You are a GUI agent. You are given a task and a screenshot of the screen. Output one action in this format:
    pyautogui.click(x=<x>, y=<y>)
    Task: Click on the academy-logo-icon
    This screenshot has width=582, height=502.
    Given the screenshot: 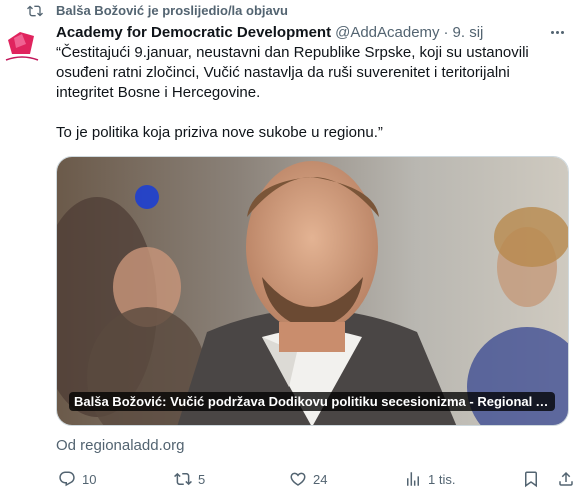 What is the action you would take?
    pyautogui.click(x=22, y=46)
    